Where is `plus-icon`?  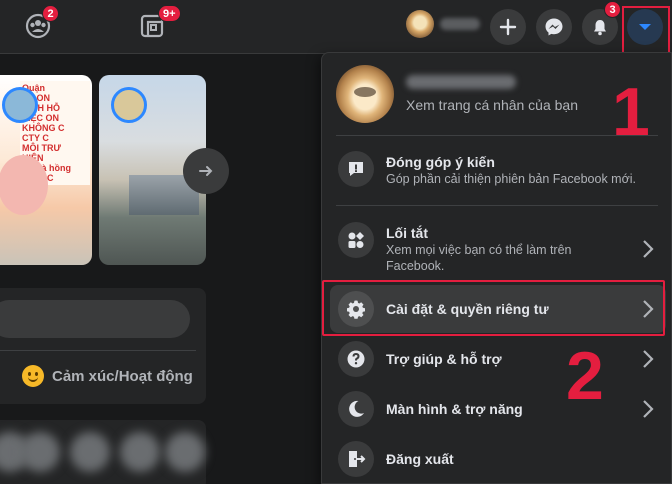 plus-icon is located at coordinates (508, 27).